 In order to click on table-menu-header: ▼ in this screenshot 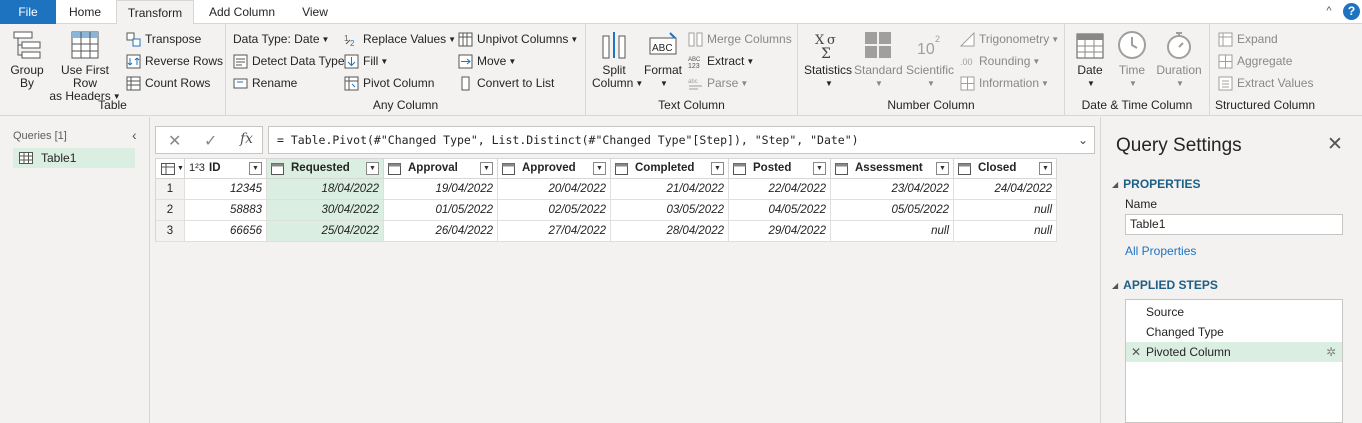, I will do `click(170, 168)`.